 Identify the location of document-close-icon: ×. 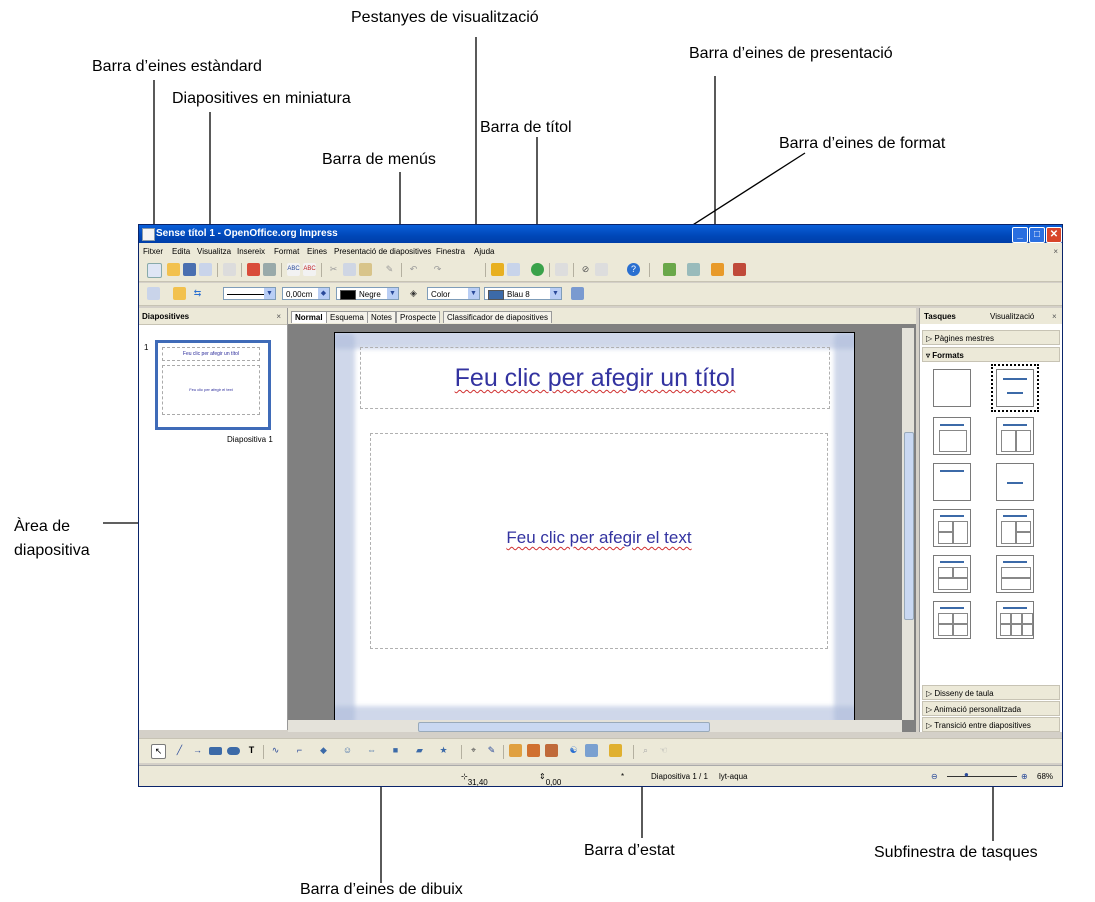
(1055, 251).